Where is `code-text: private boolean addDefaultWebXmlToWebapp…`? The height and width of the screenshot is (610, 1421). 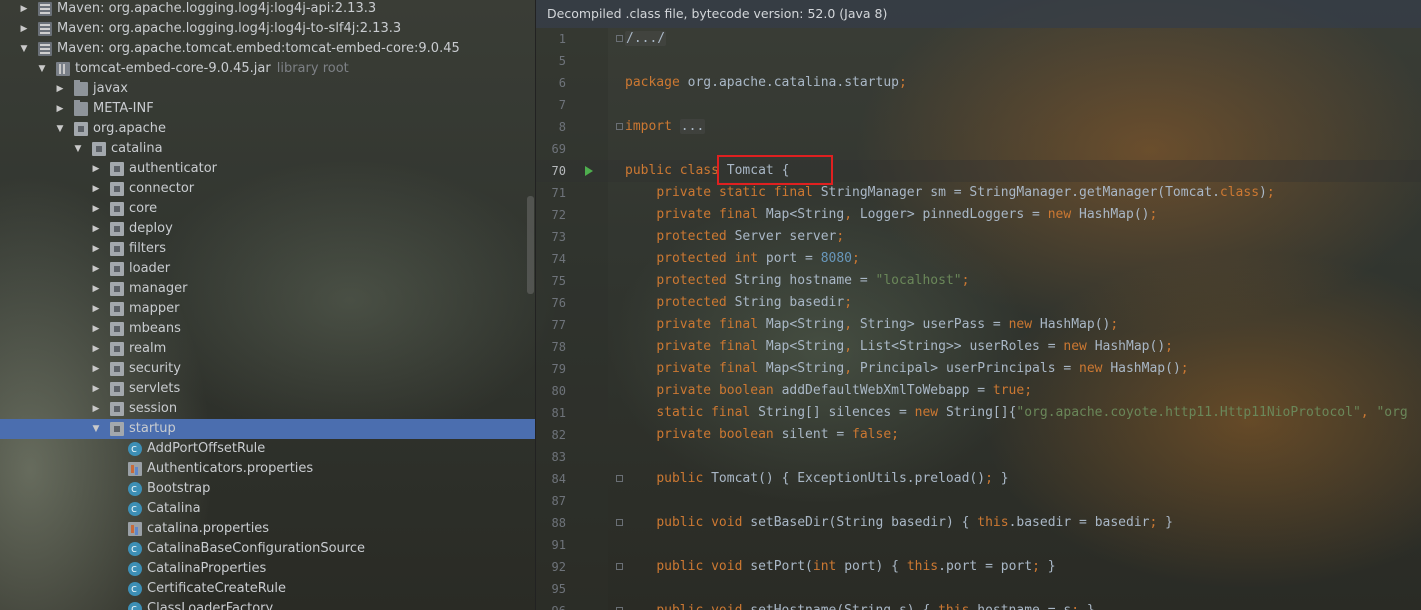 code-text: private boolean addDefaultWebXmlToWebapp… is located at coordinates (828, 391).